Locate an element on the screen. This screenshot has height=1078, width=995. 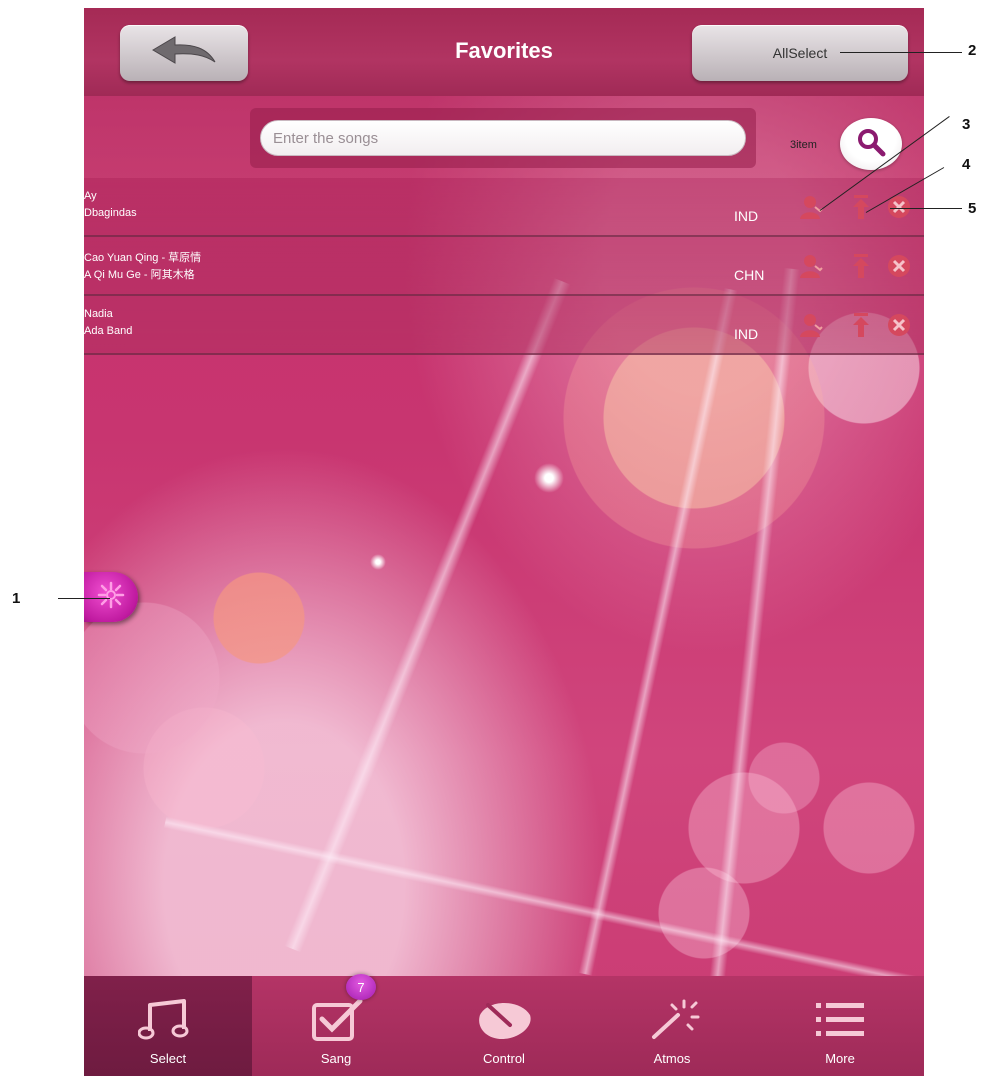
song-artist: Dbagindas is located at coordinates (110, 213).